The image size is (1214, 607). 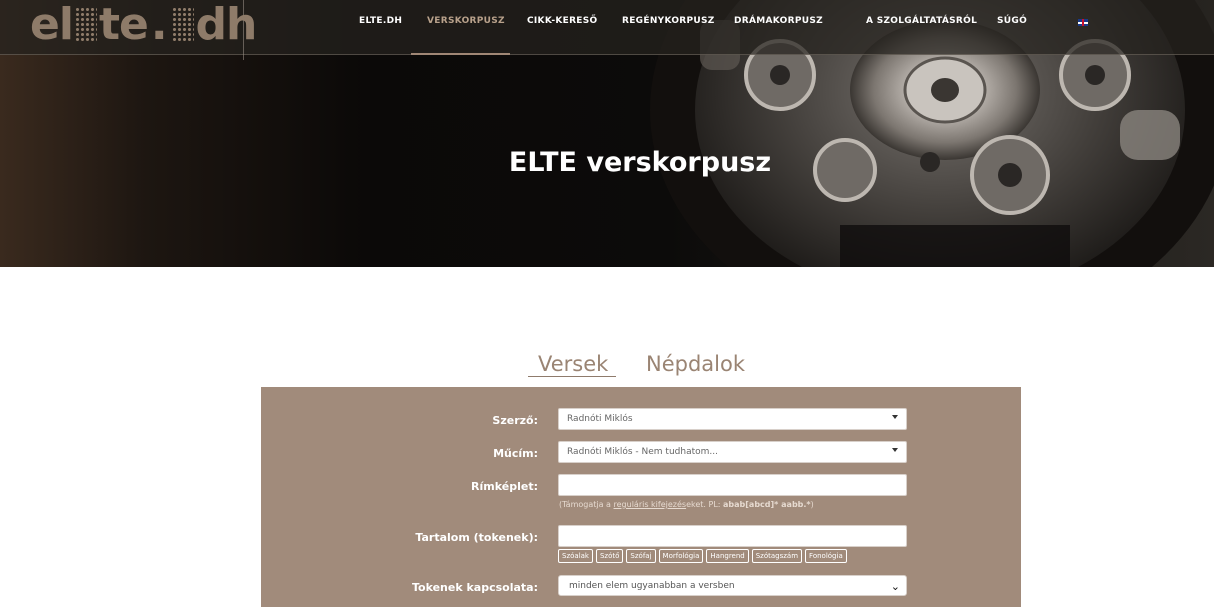 I want to click on nav-cikk-kereso: CIKK-KERESŐ, so click(x=562, y=21).